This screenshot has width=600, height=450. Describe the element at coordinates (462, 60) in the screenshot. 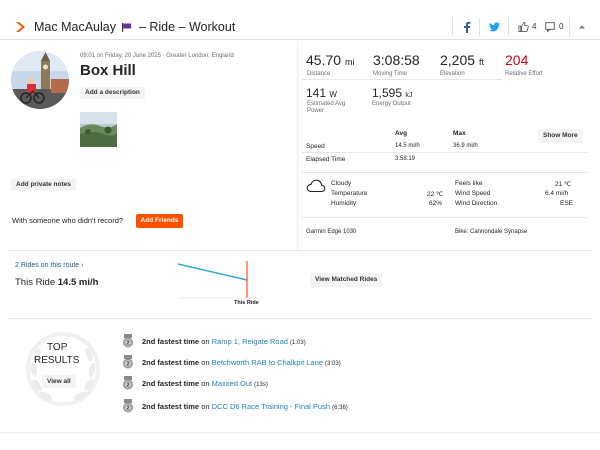

I see `stat-elevation-value: 2,205 ft` at that location.